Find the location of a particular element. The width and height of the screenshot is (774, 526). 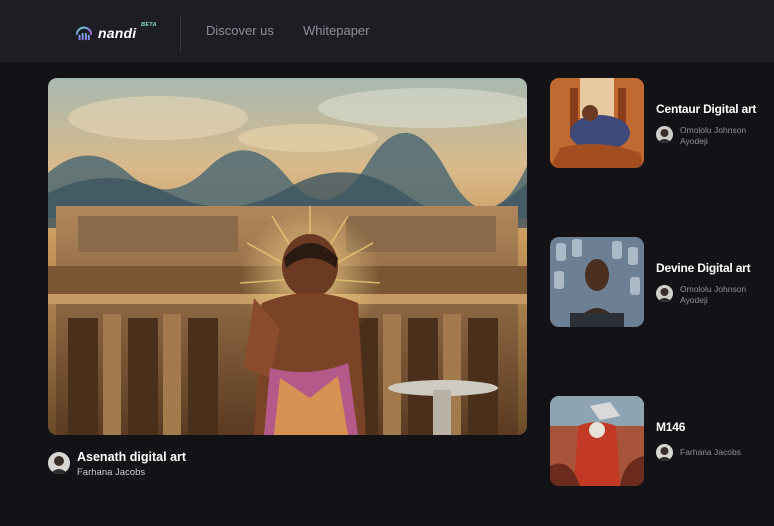

artwork-title: M146 is located at coordinates (670, 427).